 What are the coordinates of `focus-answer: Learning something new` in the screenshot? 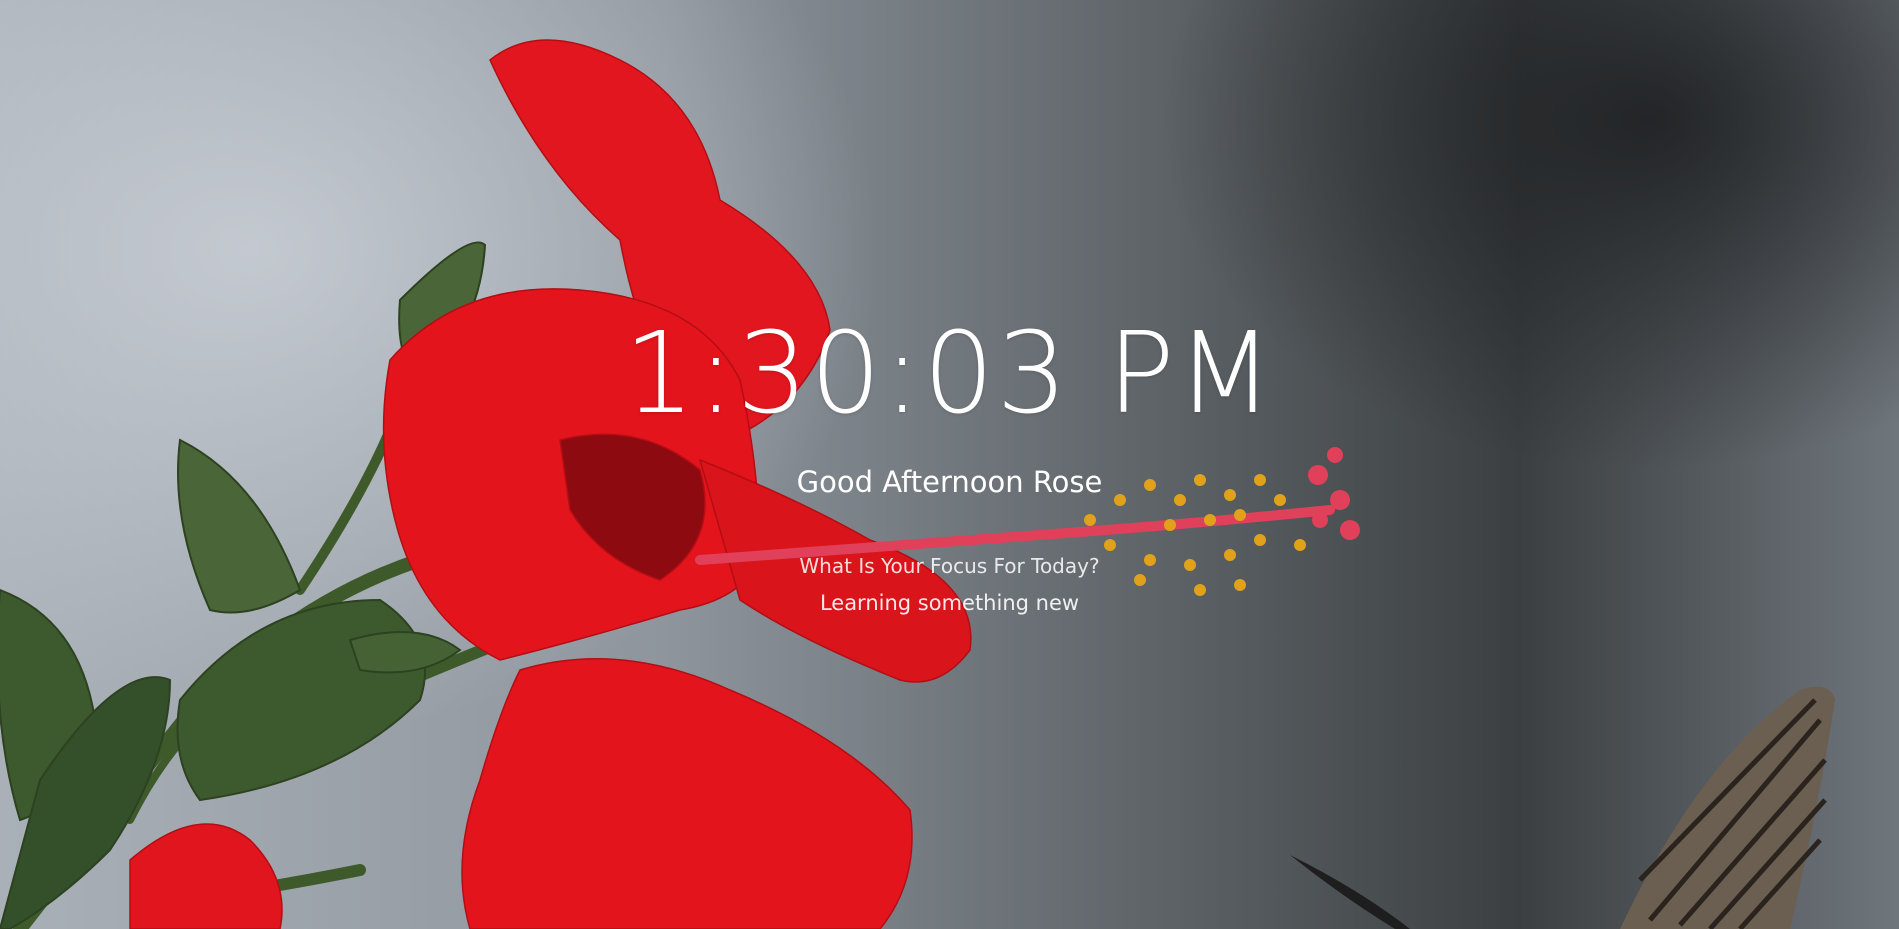 It's located at (949, 603).